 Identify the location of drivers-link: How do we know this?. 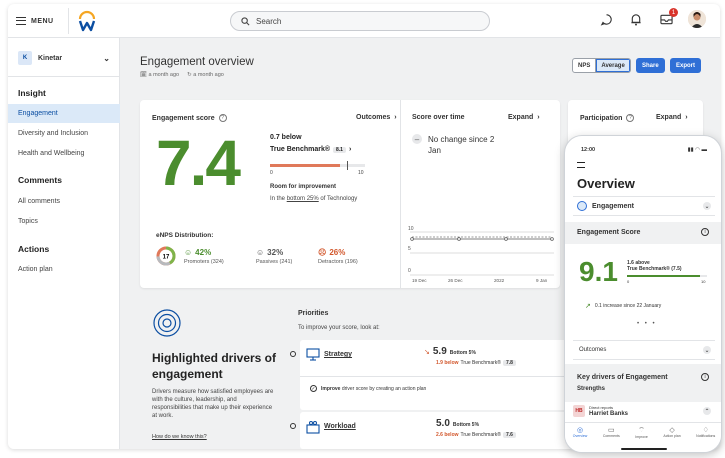
(179, 437).